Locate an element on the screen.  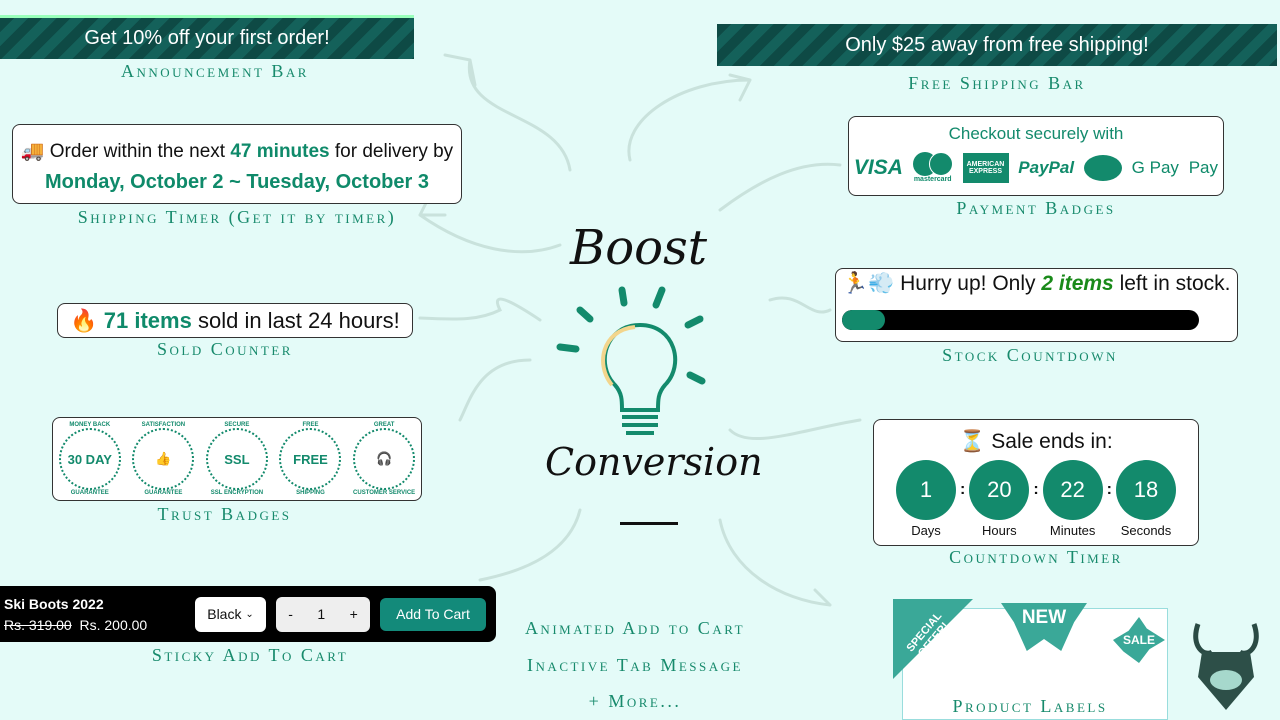
countdown-value: 1 is located at coordinates (926, 490).